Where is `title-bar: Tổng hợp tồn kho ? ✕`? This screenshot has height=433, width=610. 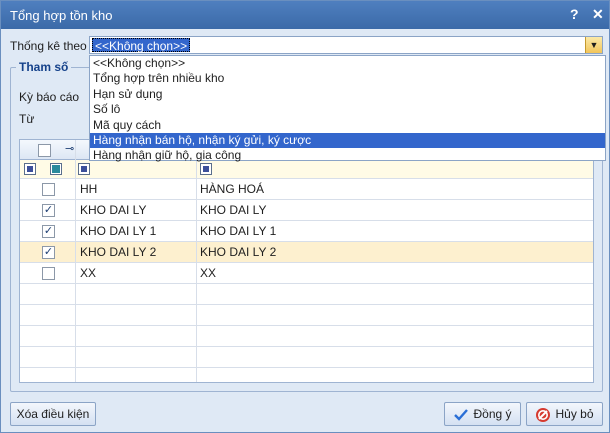 title-bar: Tổng hợp tồn kho ? ✕ is located at coordinates (305, 15).